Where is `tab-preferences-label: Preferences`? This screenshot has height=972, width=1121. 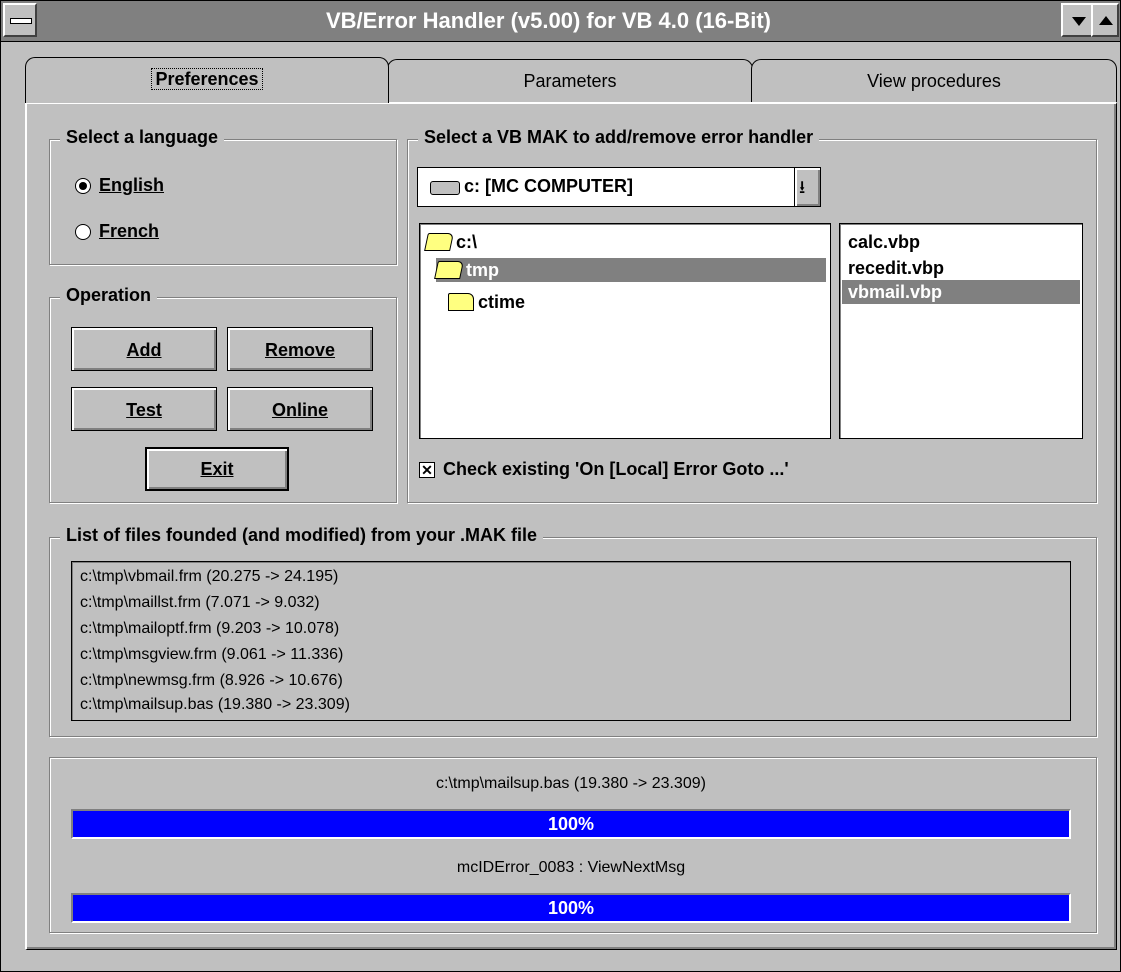 tab-preferences-label: Preferences is located at coordinates (207, 79).